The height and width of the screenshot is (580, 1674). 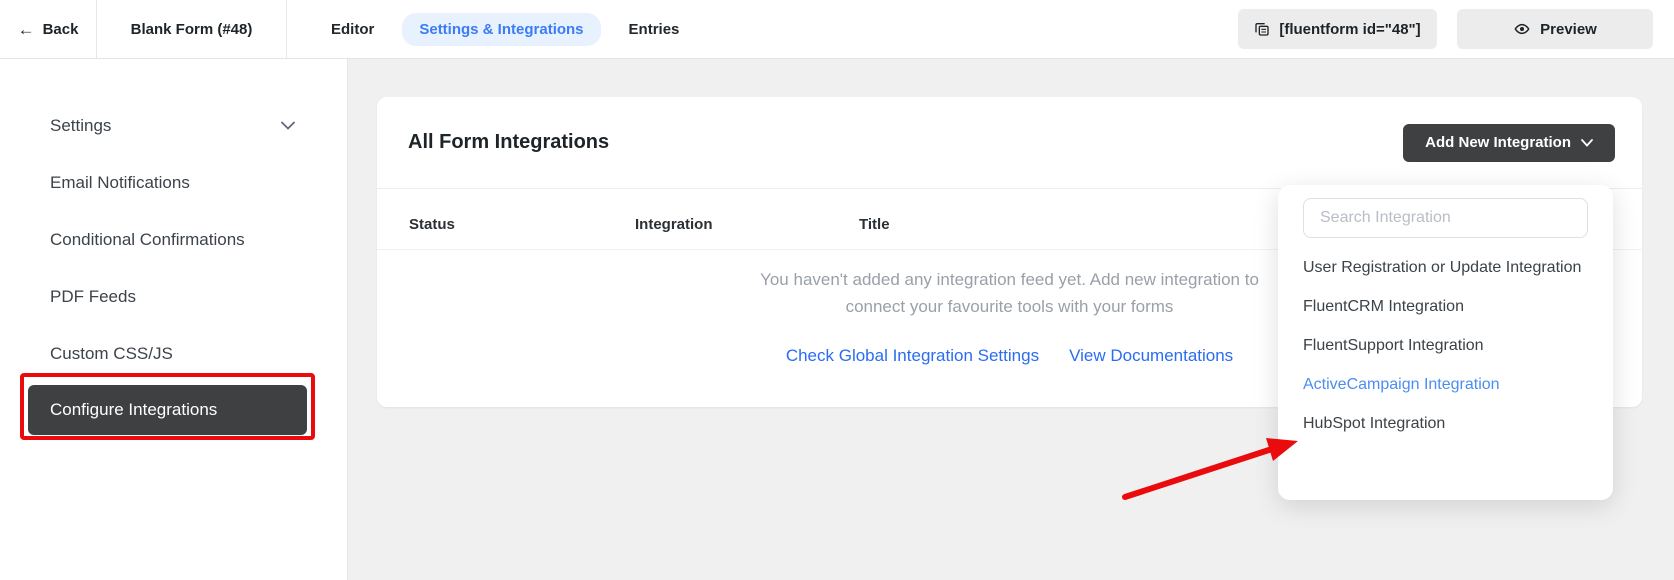 I want to click on search-integration-input, so click(x=1445, y=218).